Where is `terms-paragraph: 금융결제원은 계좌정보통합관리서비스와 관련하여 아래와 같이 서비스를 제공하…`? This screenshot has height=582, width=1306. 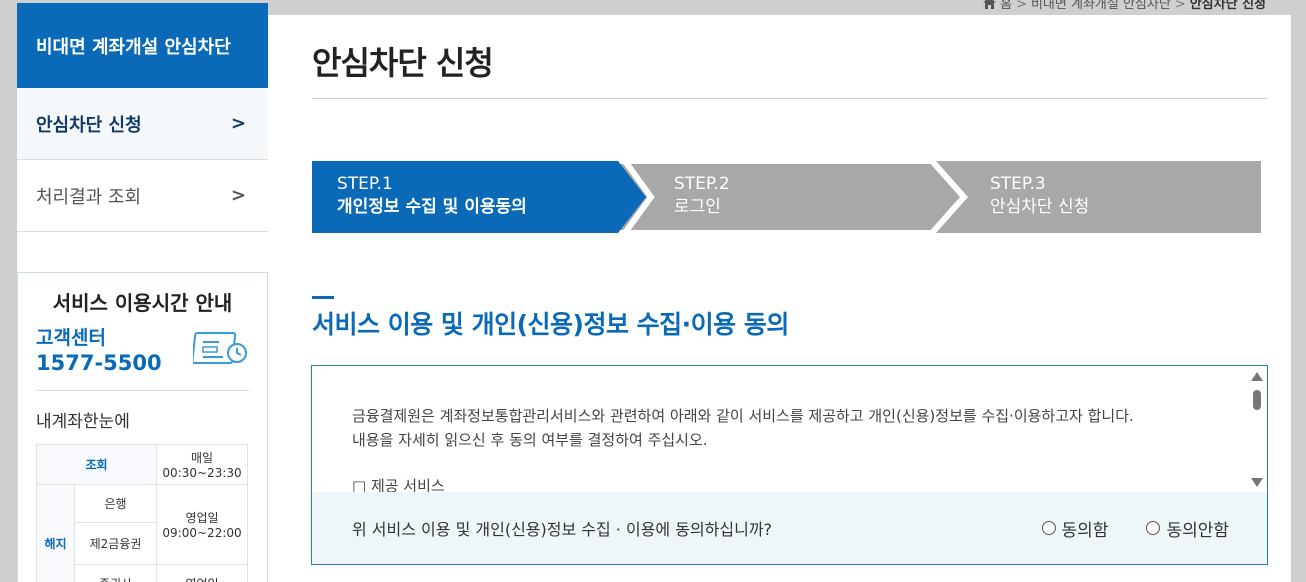
terms-paragraph: 금융결제원은 계좌정보통합관리서비스와 관련하여 아래와 같이 서비스를 제공하… is located at coordinates (743, 416).